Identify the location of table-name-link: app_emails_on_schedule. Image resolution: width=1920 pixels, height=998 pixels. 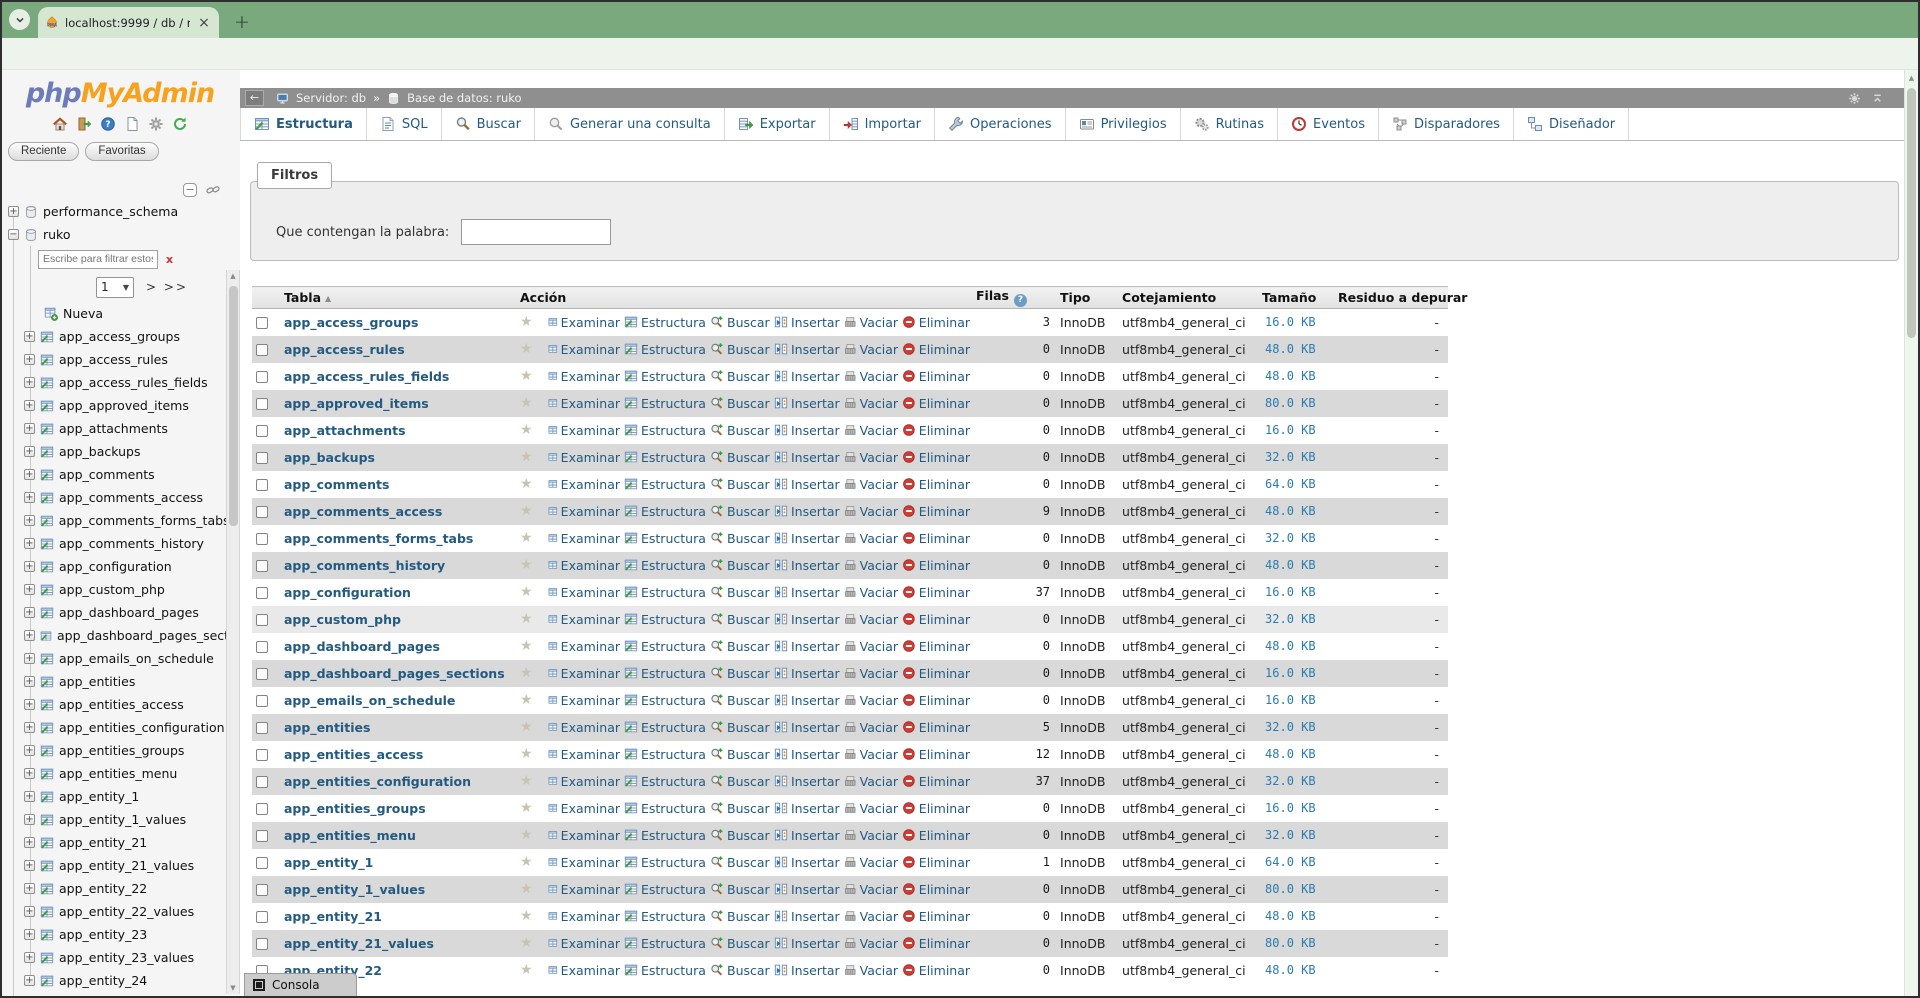
(369, 700).